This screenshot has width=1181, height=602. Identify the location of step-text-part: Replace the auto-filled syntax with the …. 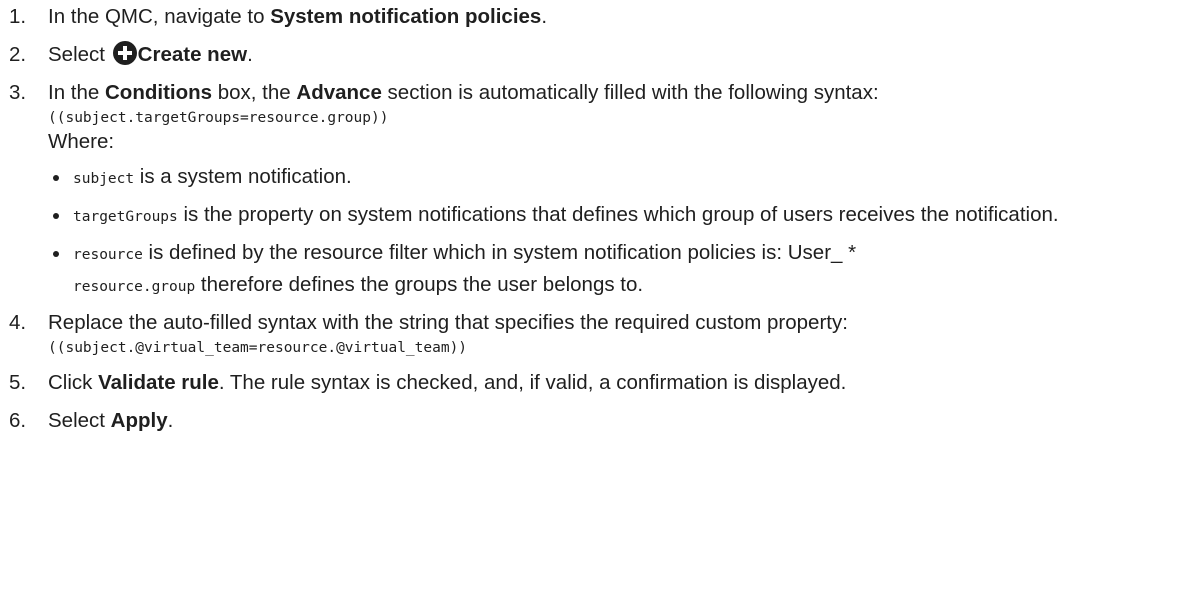
(448, 322).